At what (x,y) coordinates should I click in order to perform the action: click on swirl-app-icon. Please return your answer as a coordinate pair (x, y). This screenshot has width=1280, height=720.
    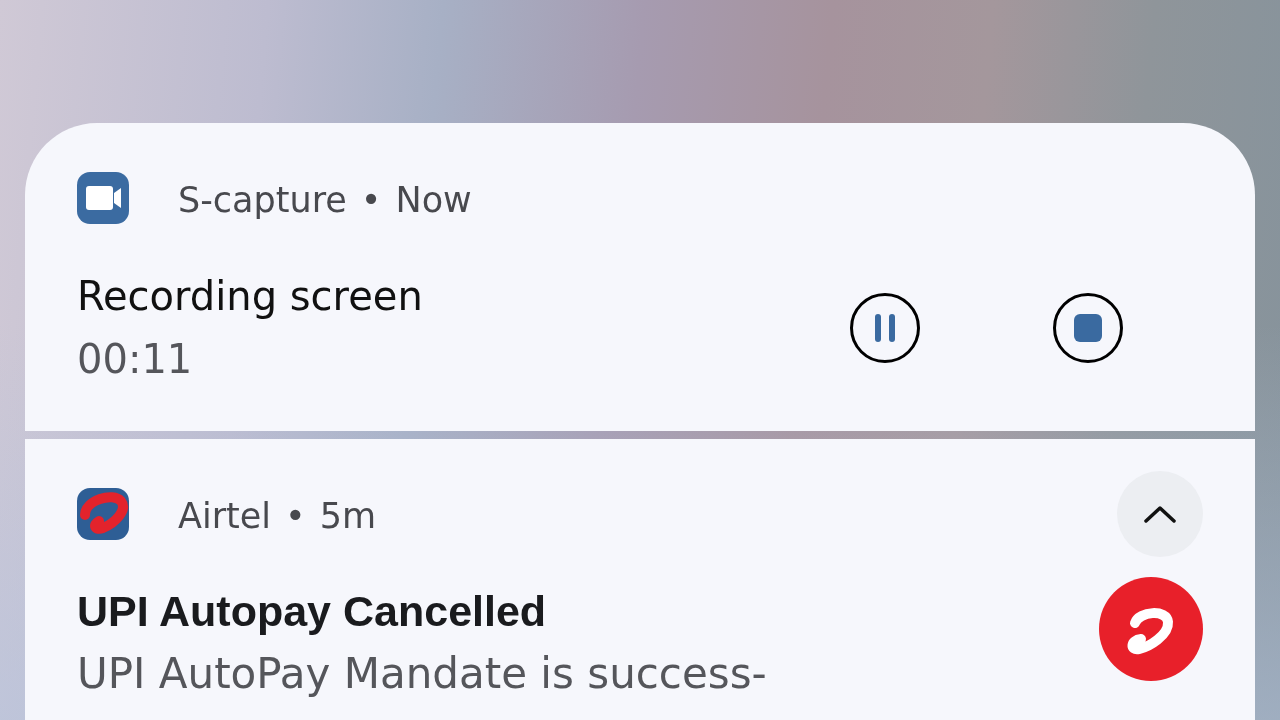
    Looking at the image, I should click on (103, 514).